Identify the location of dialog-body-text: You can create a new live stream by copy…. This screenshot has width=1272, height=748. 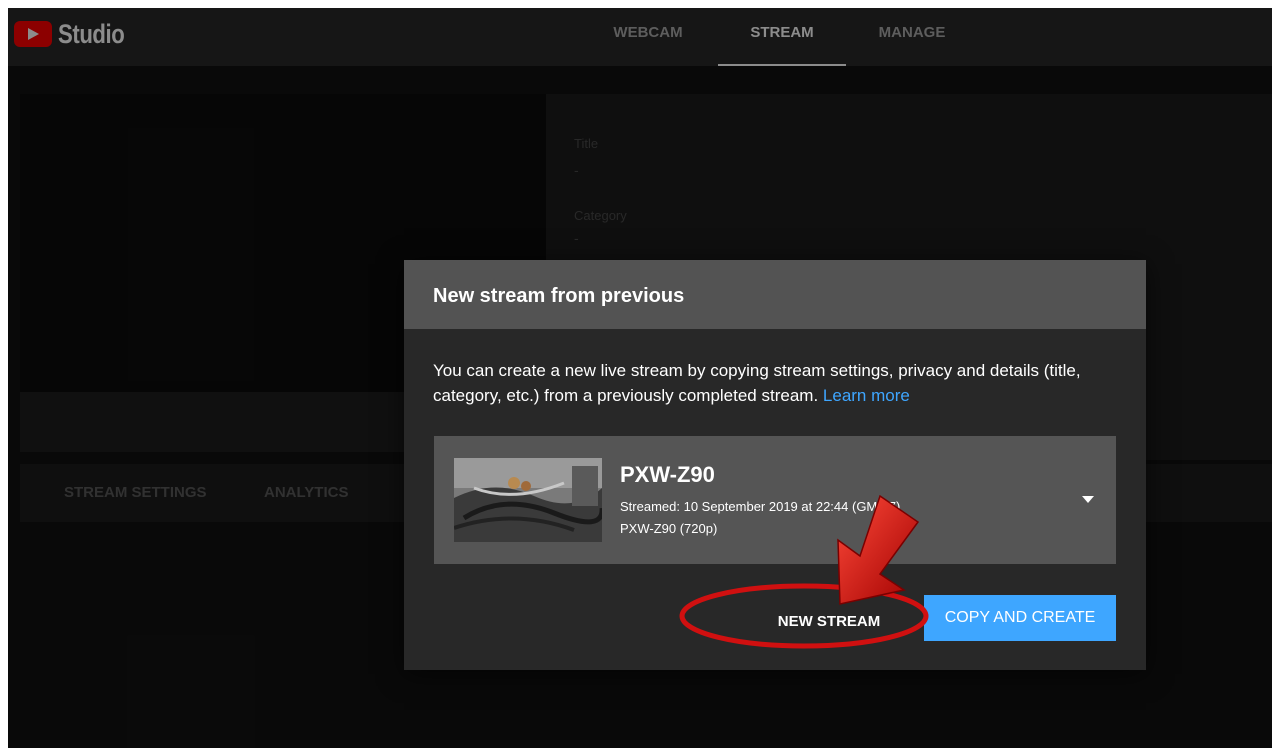
(757, 383).